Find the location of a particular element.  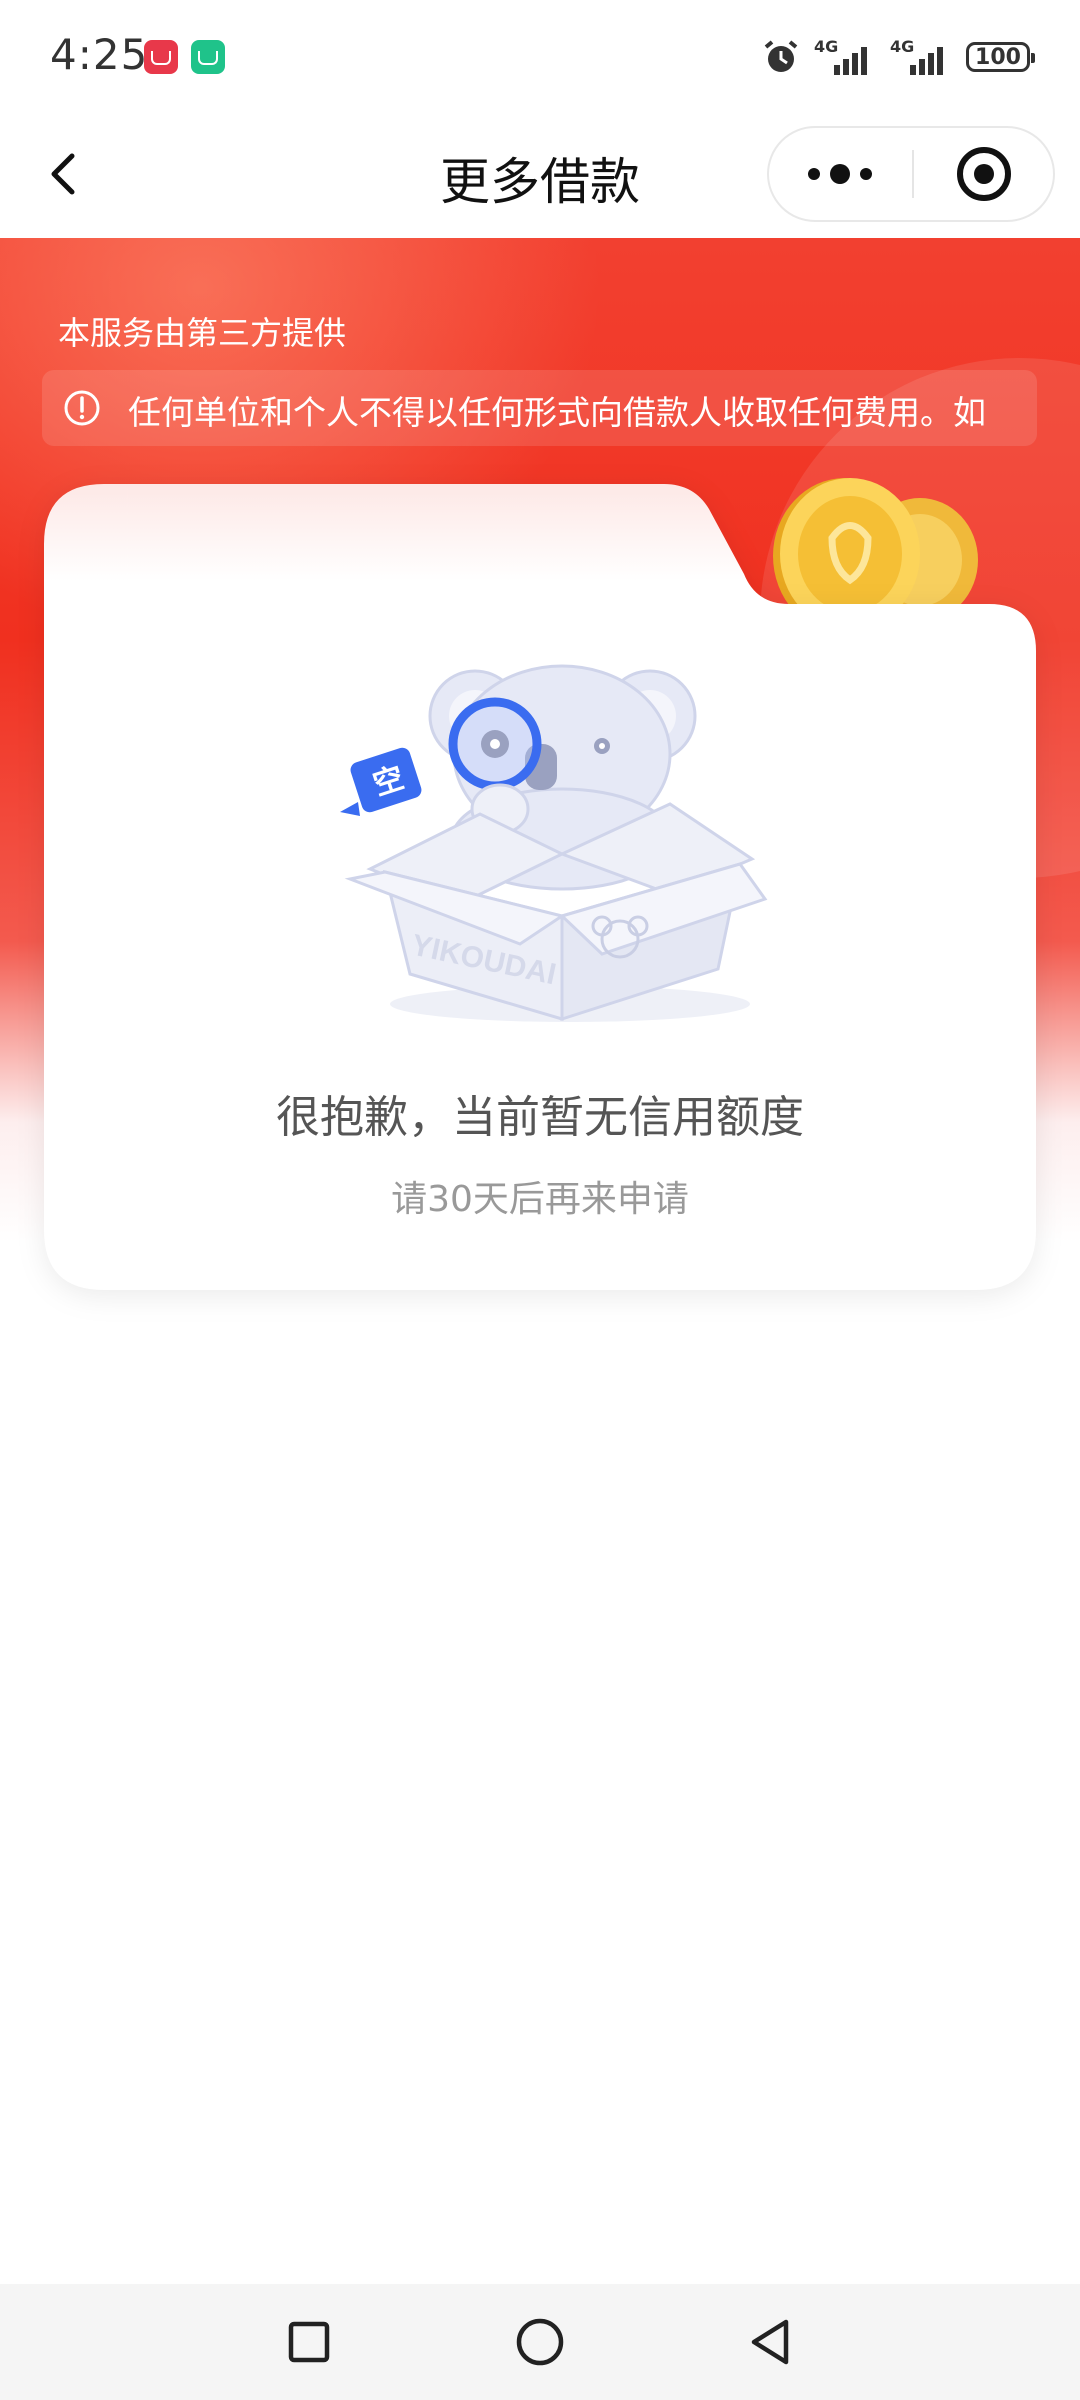

home-circle-icon is located at coordinates (540, 2342).